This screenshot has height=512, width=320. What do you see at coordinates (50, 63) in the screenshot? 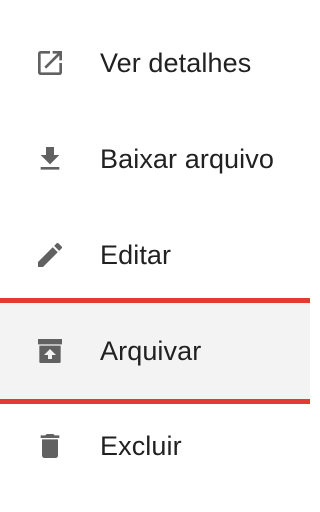
I see `open-in-new-icon` at bounding box center [50, 63].